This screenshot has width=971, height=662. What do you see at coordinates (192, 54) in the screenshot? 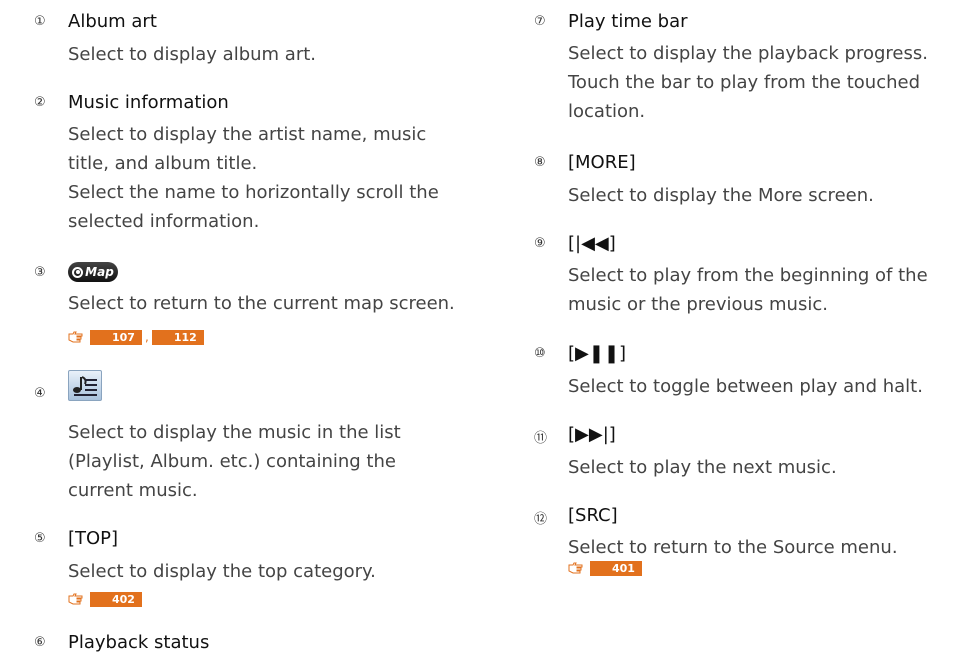
I see `item-desc-line: Select to display album art.` at bounding box center [192, 54].